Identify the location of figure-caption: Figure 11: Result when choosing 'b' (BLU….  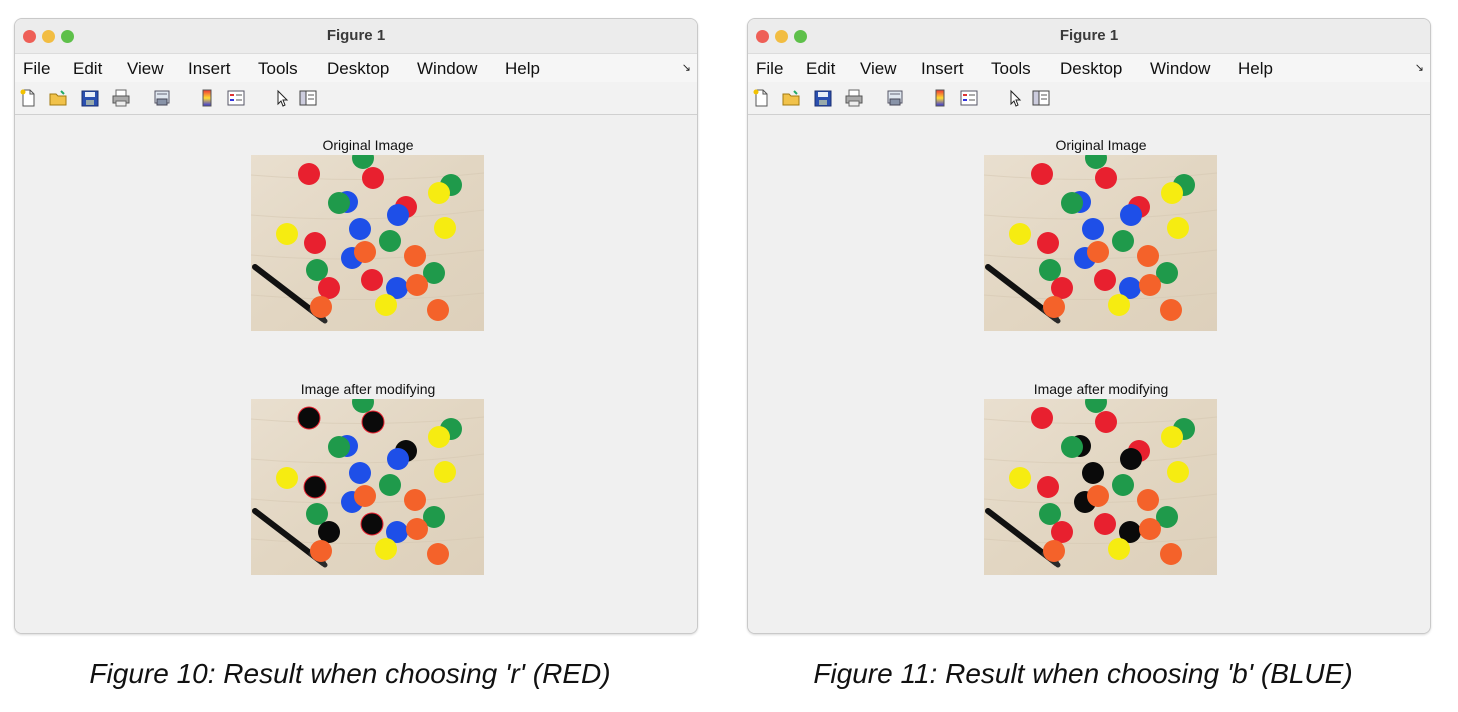
(1083, 673).